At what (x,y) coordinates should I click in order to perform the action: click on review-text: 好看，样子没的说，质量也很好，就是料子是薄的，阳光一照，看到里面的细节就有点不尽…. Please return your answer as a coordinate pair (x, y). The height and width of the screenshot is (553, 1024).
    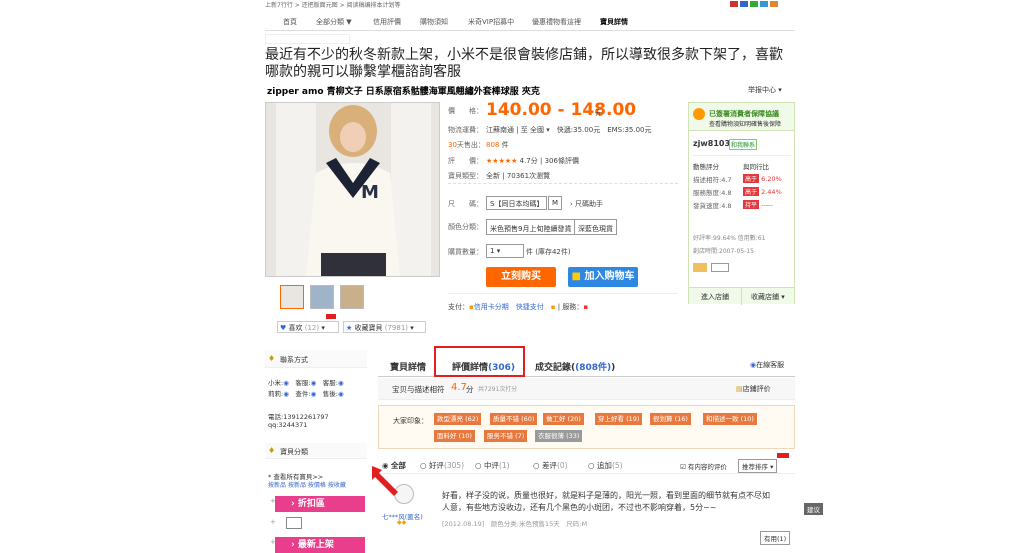
    Looking at the image, I should click on (606, 501).